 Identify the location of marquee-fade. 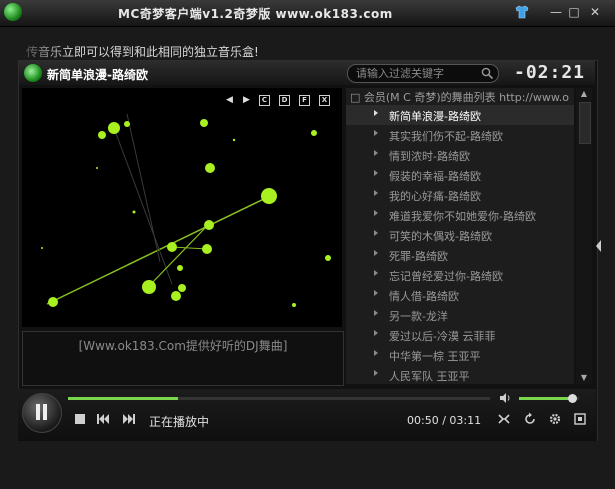
(35, 49).